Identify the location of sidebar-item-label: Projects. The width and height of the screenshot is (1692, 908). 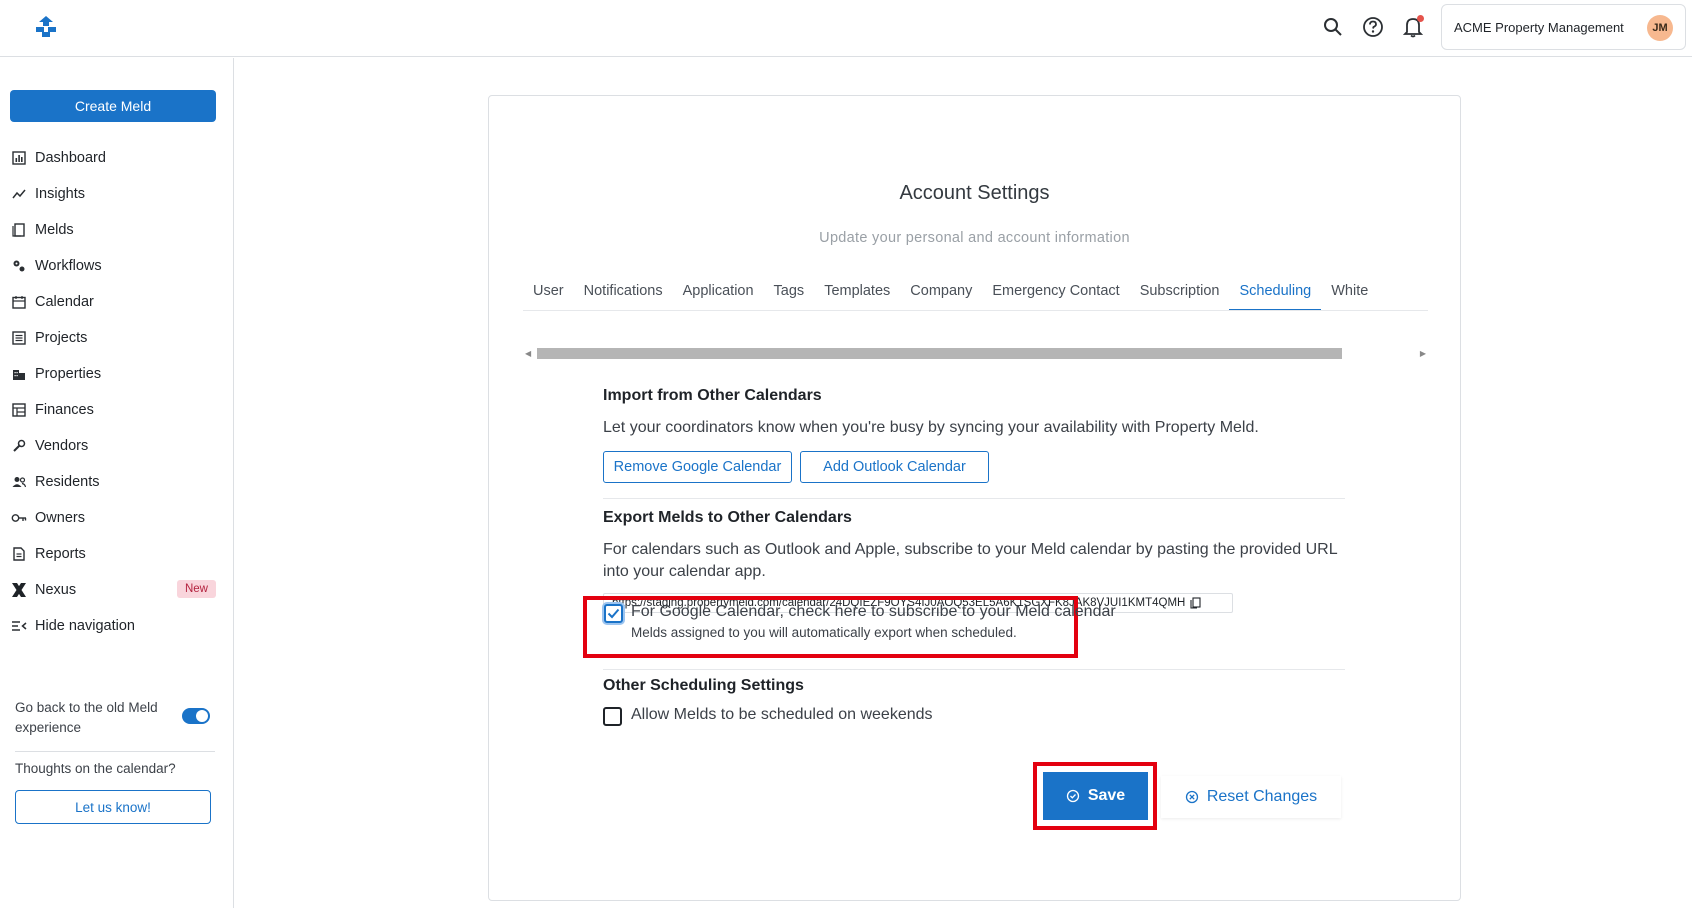
(61, 338).